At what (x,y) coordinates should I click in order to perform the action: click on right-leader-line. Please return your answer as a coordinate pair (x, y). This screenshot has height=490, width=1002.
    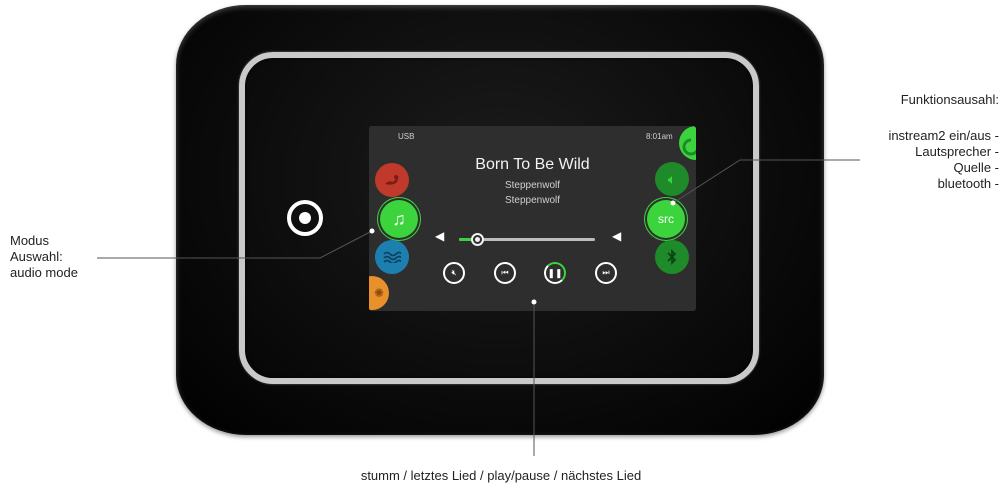
    Looking at the image, I should click on (766, 181).